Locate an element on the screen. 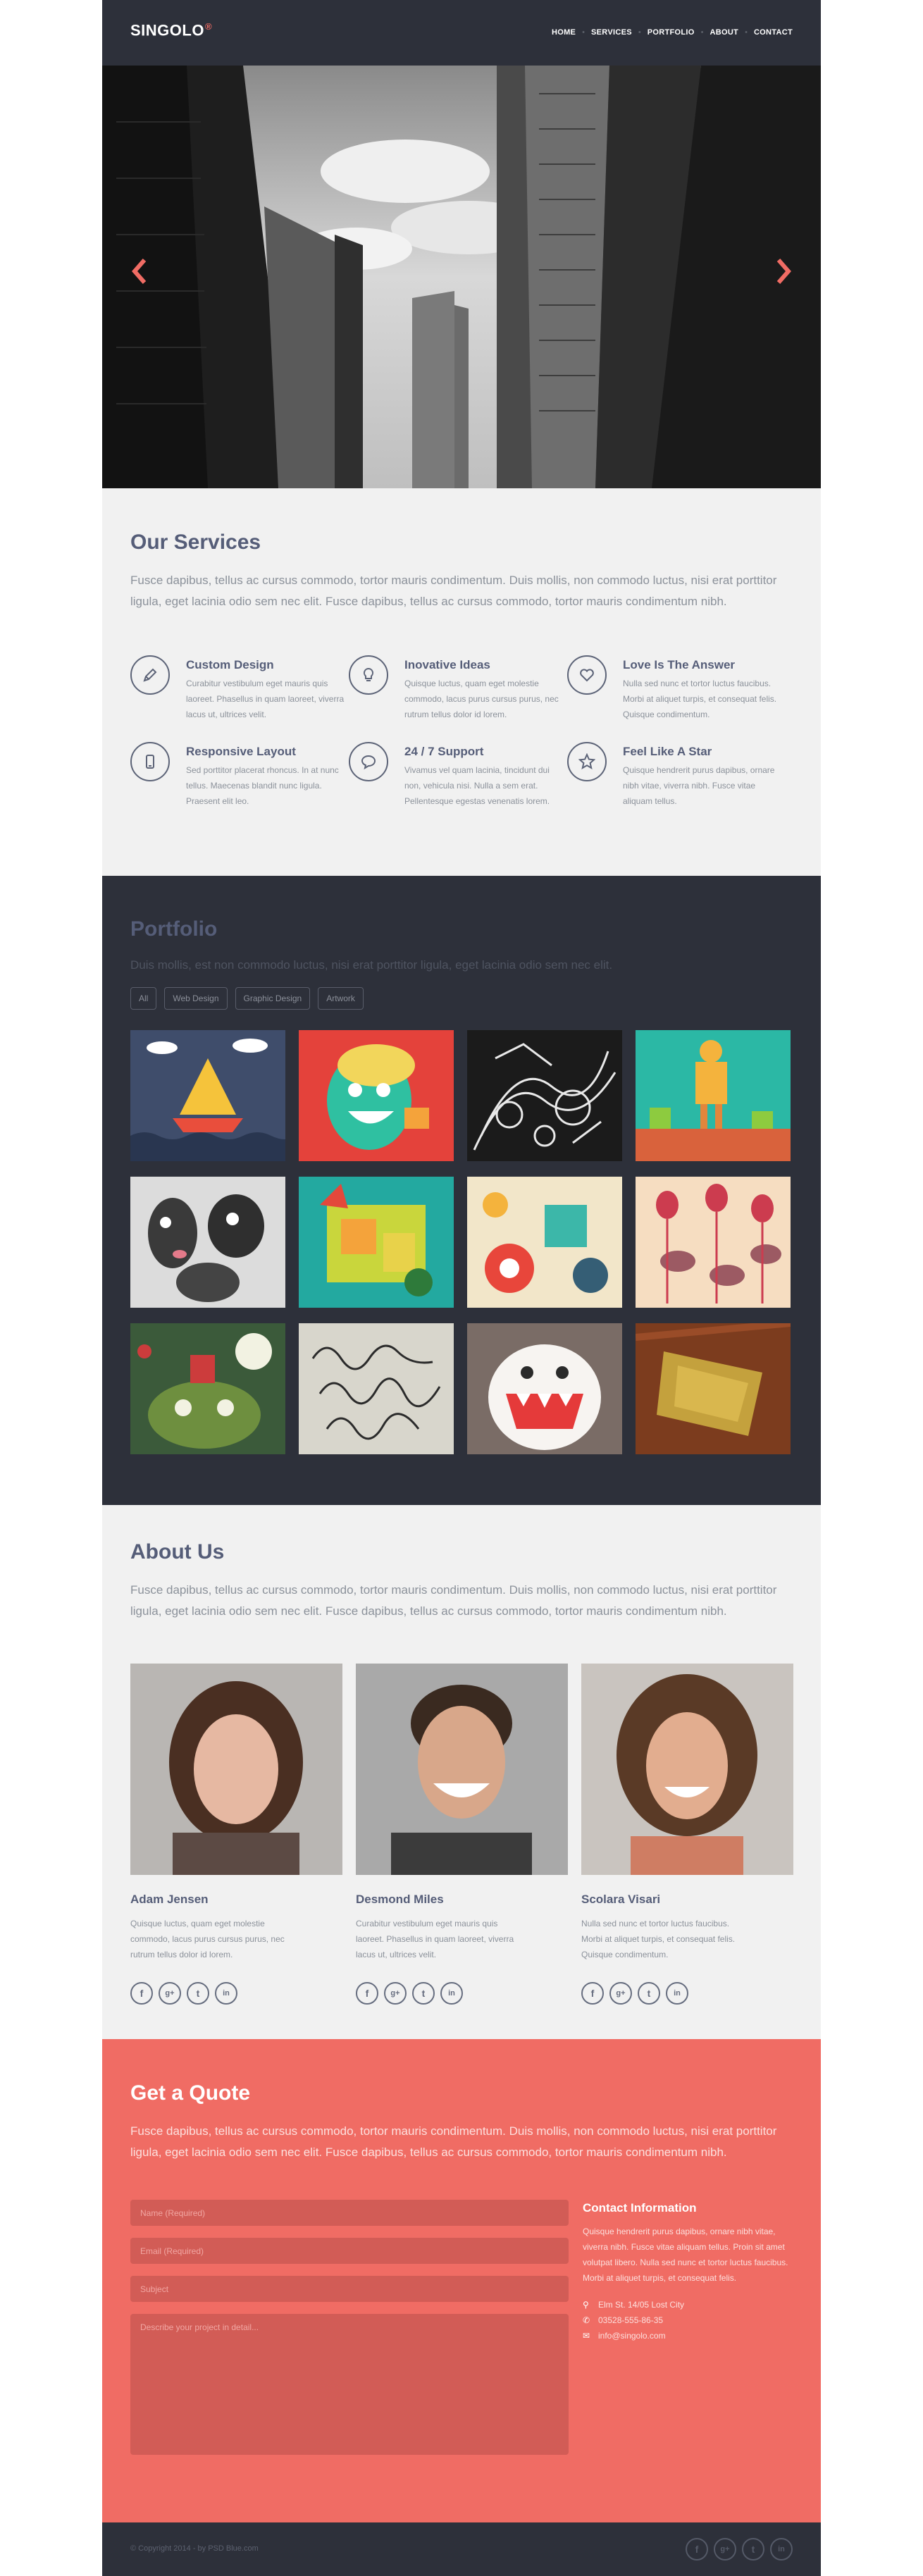 This screenshot has width=923, height=2576. portfolio-item-lettering is located at coordinates (377, 1388).